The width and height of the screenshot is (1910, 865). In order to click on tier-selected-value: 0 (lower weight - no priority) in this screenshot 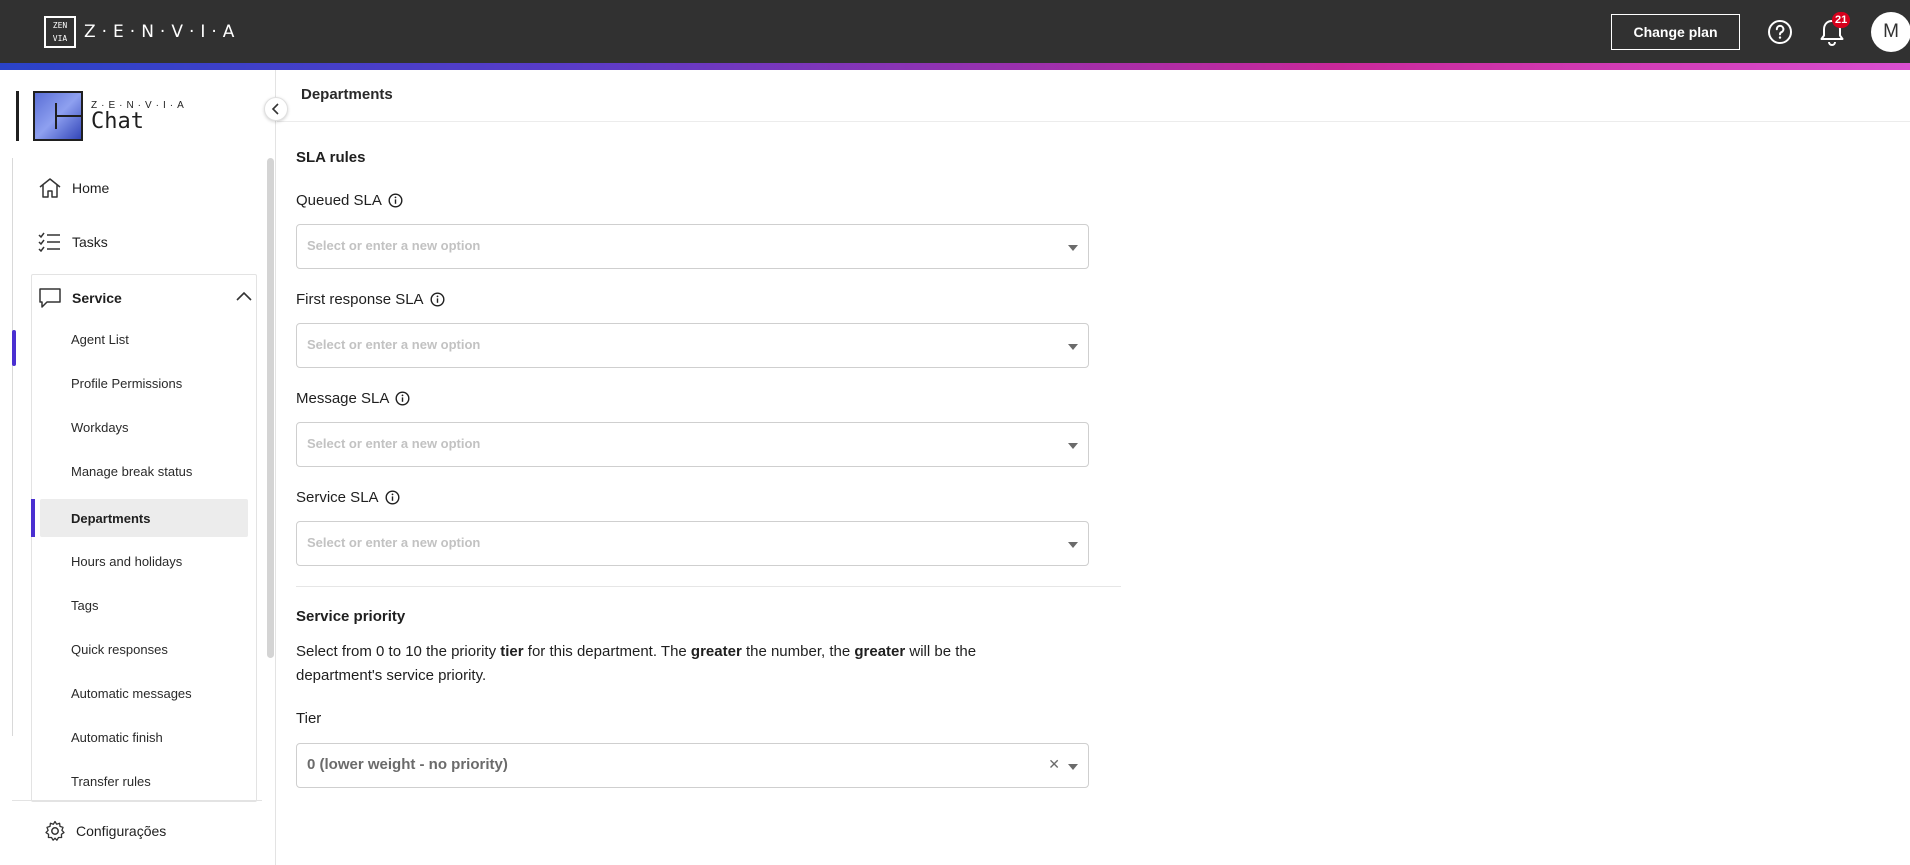, I will do `click(407, 764)`.